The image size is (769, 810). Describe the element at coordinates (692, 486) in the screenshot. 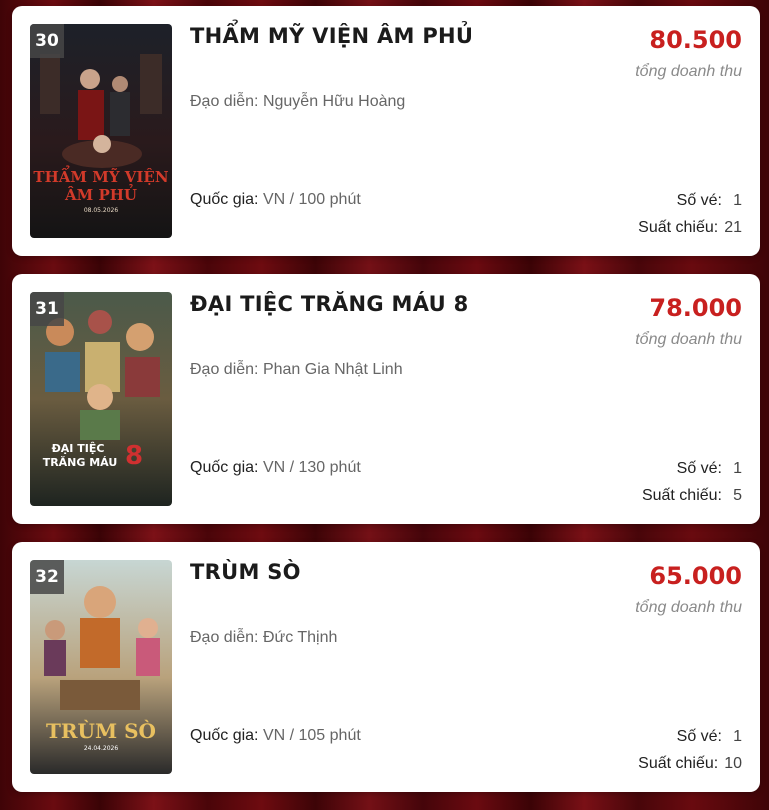

I see `movie-stats: Số vé: 1 Suất chiếu: 5` at that location.